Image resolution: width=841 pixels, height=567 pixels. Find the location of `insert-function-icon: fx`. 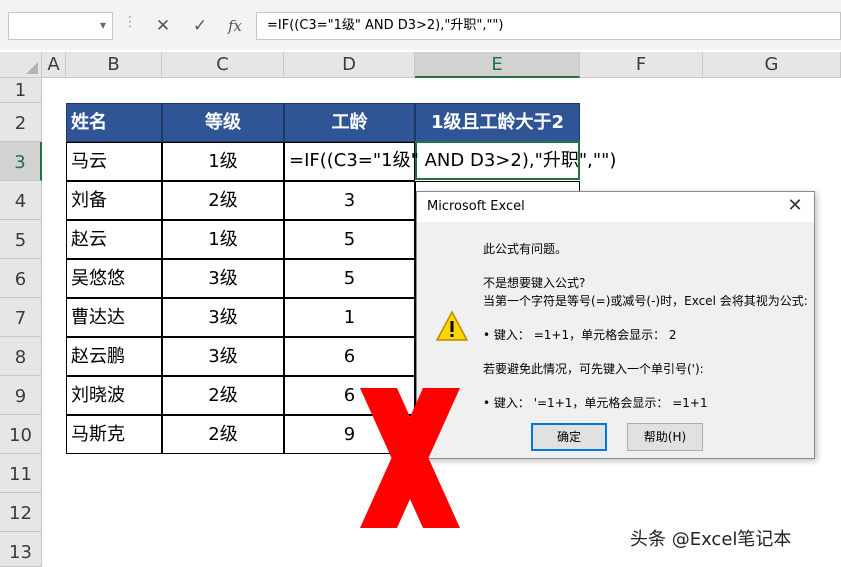

insert-function-icon: fx is located at coordinates (235, 26).